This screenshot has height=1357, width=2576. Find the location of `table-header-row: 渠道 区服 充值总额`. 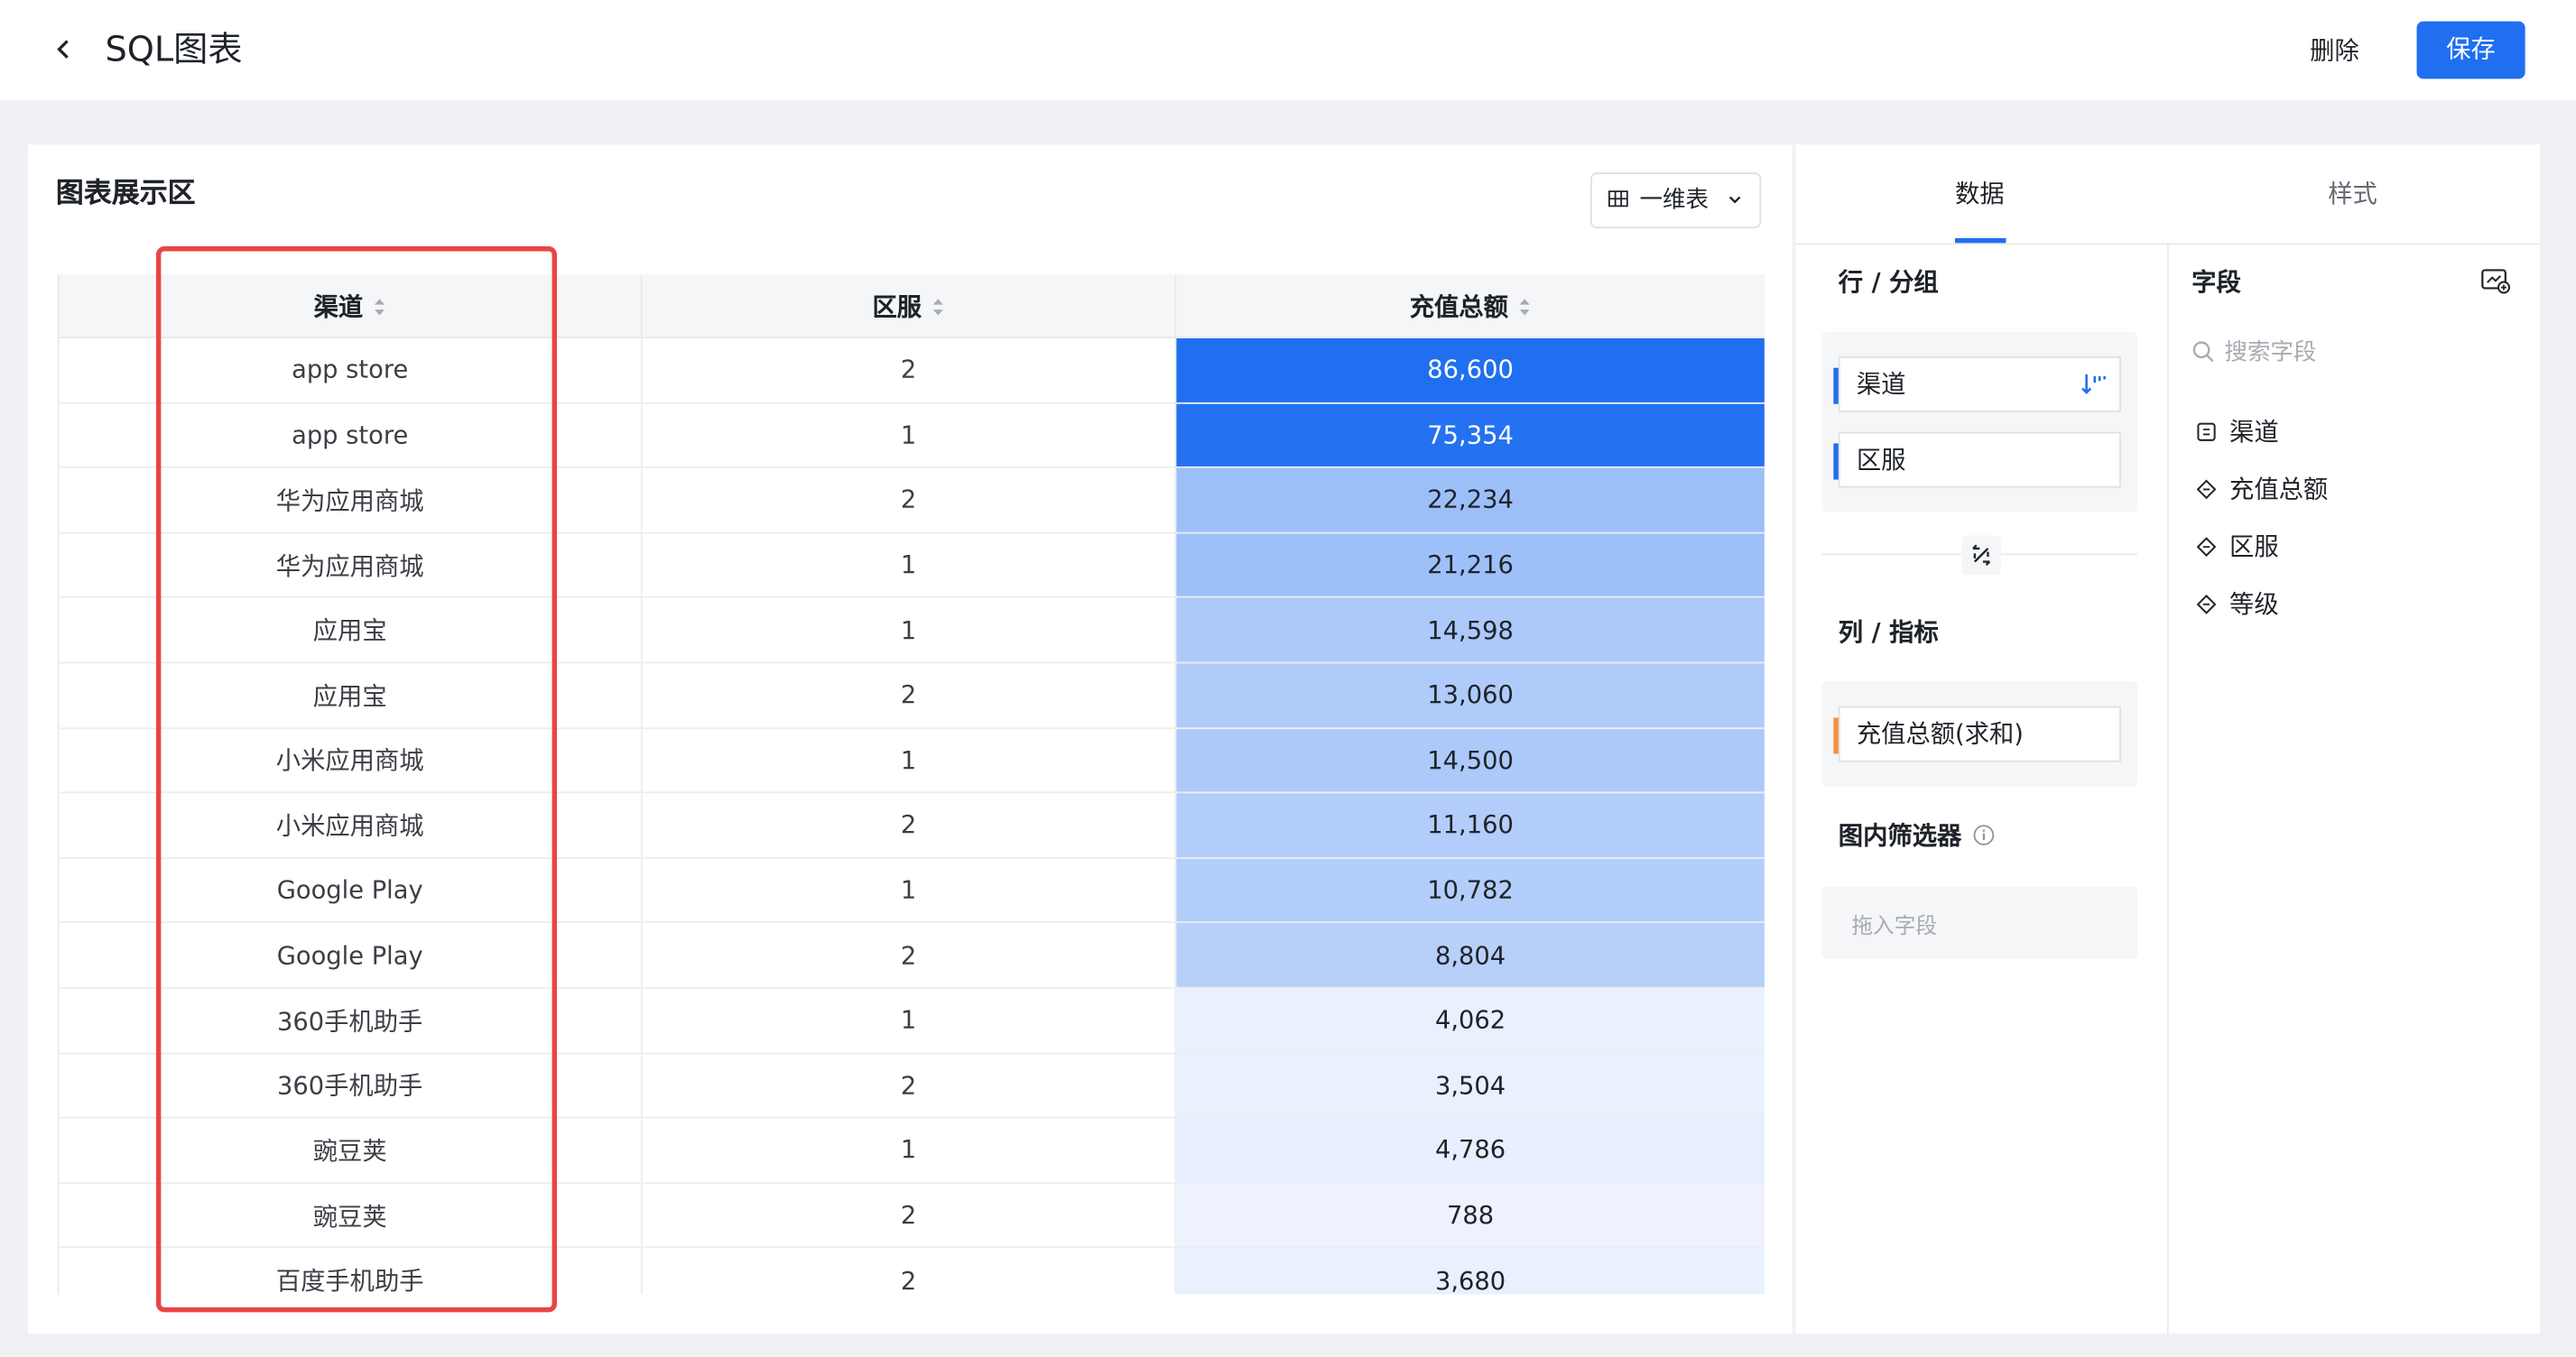

table-header-row: 渠道 区服 充值总额 is located at coordinates (911, 305).